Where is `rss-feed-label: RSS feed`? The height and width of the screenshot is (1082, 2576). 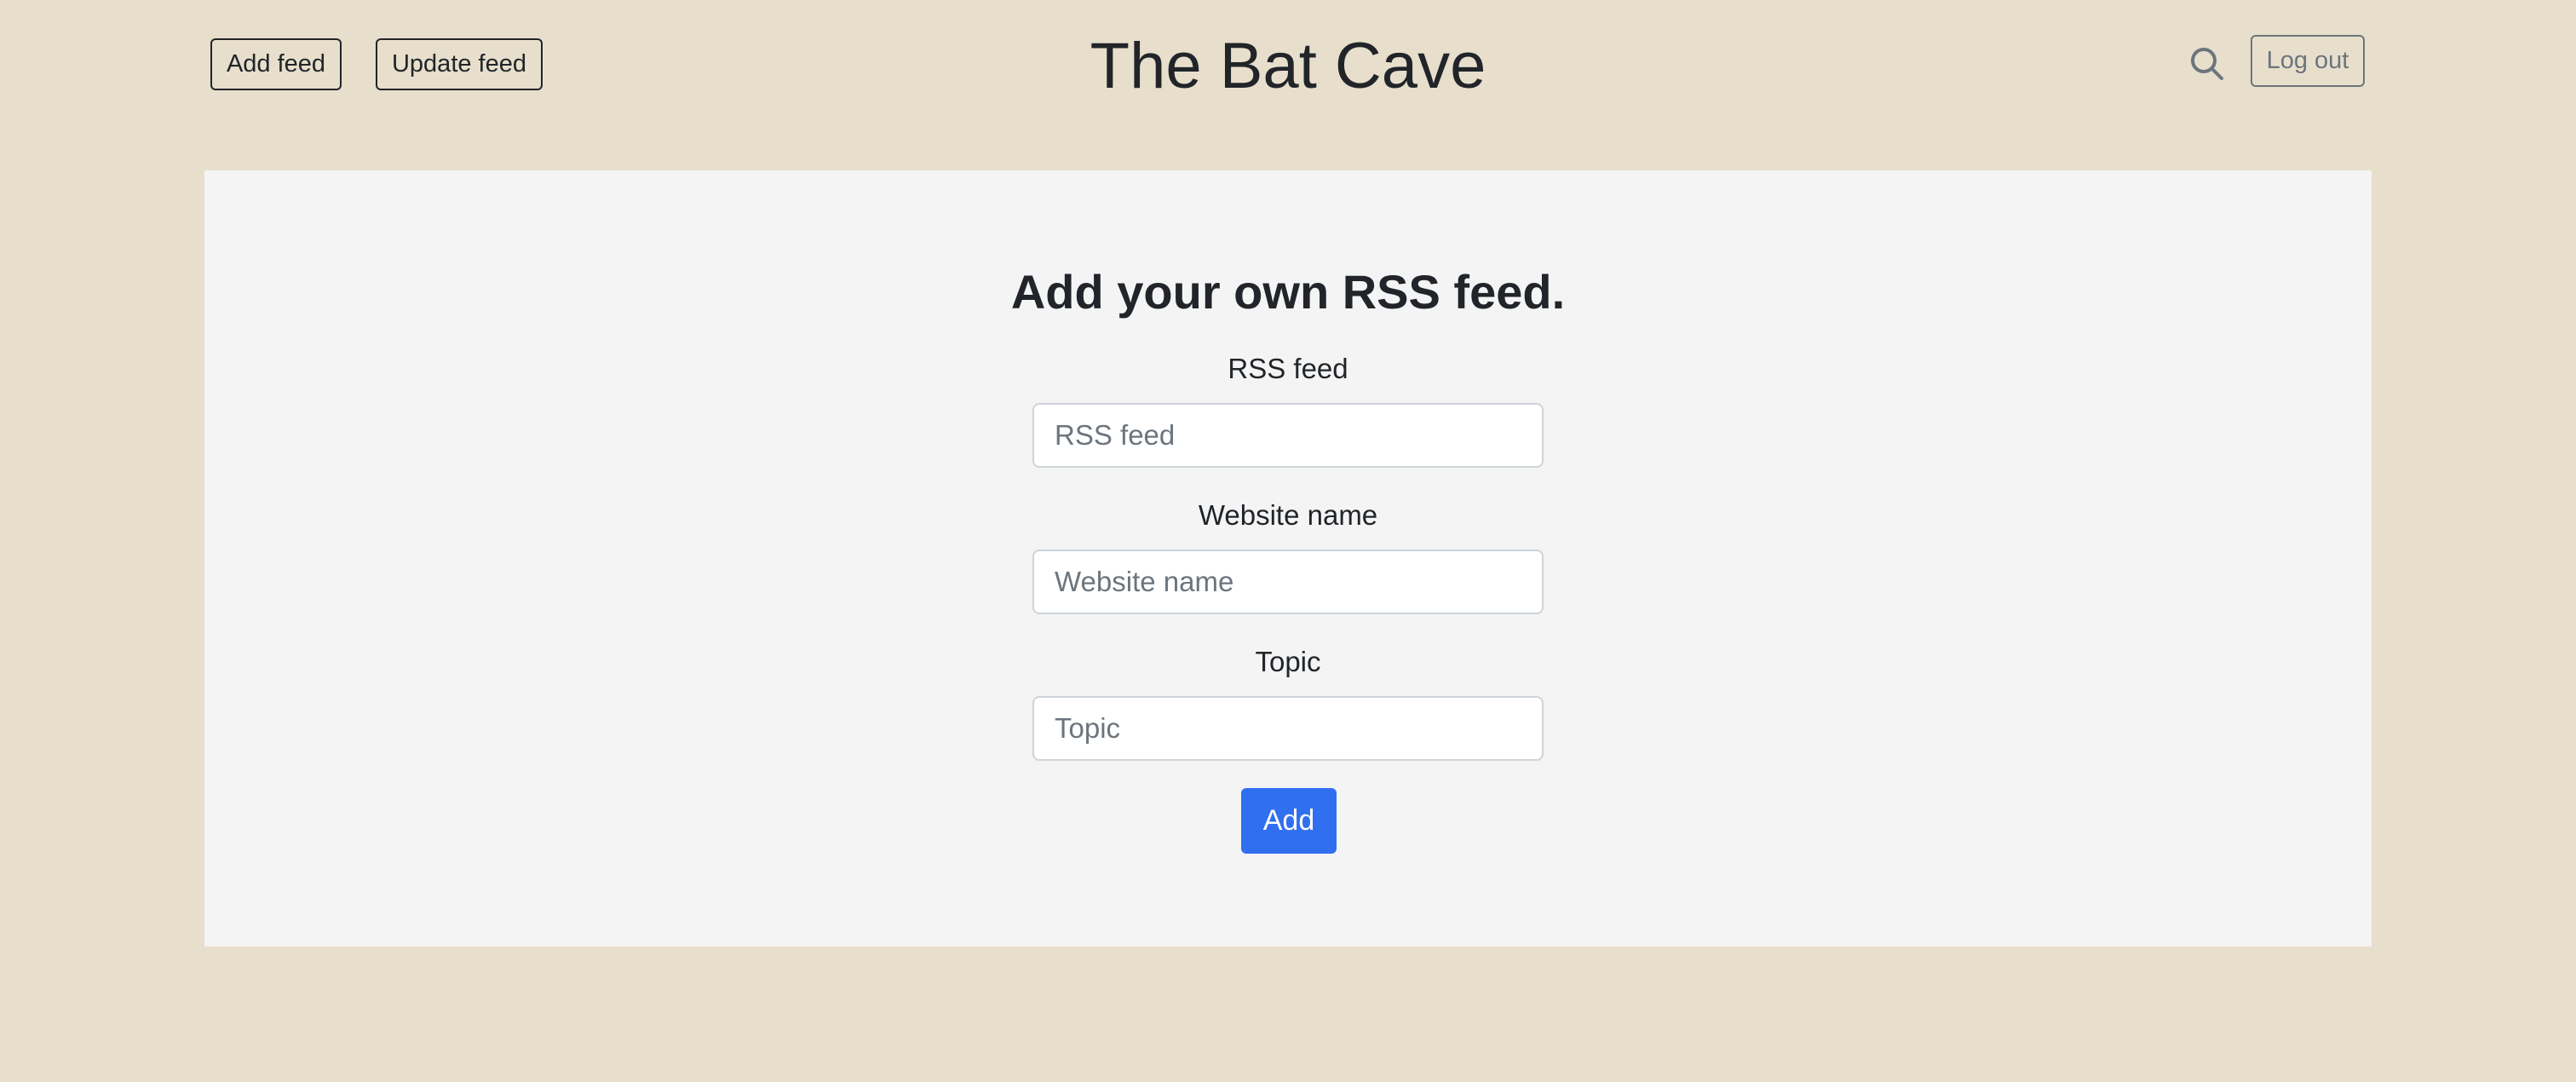 rss-feed-label: RSS feed is located at coordinates (1288, 368).